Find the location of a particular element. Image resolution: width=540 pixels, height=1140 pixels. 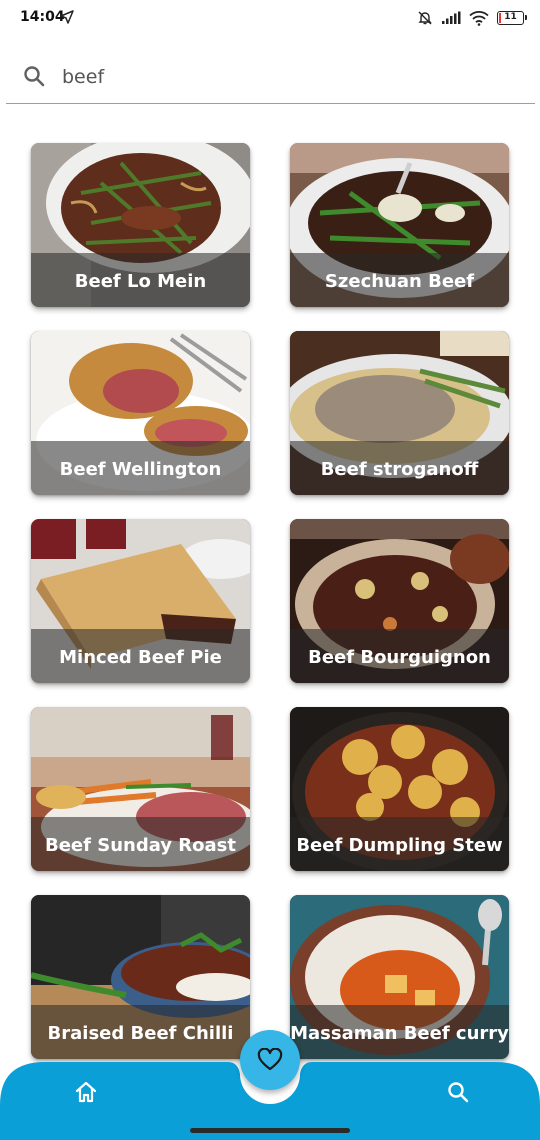

heart-icon is located at coordinates (270, 1059).